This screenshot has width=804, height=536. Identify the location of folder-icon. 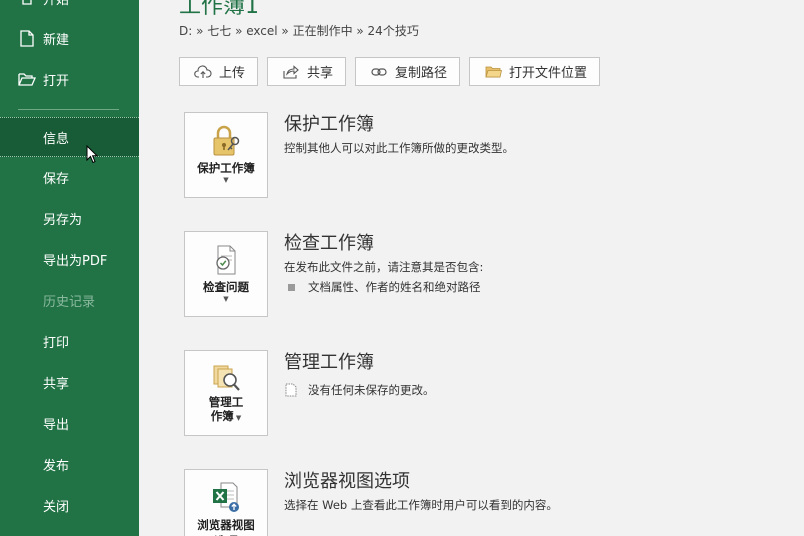
(493, 72).